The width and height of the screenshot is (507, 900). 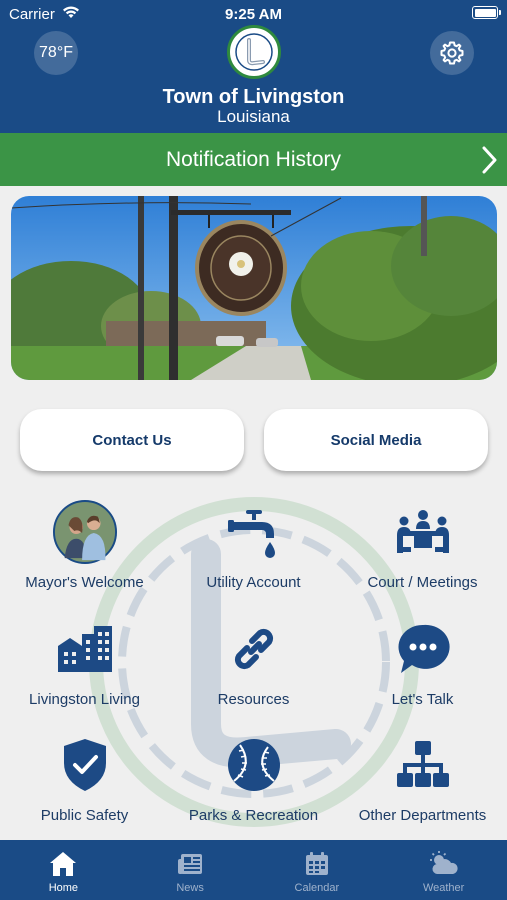 What do you see at coordinates (132, 440) in the screenshot?
I see `contact-us-button: Contact Us` at bounding box center [132, 440].